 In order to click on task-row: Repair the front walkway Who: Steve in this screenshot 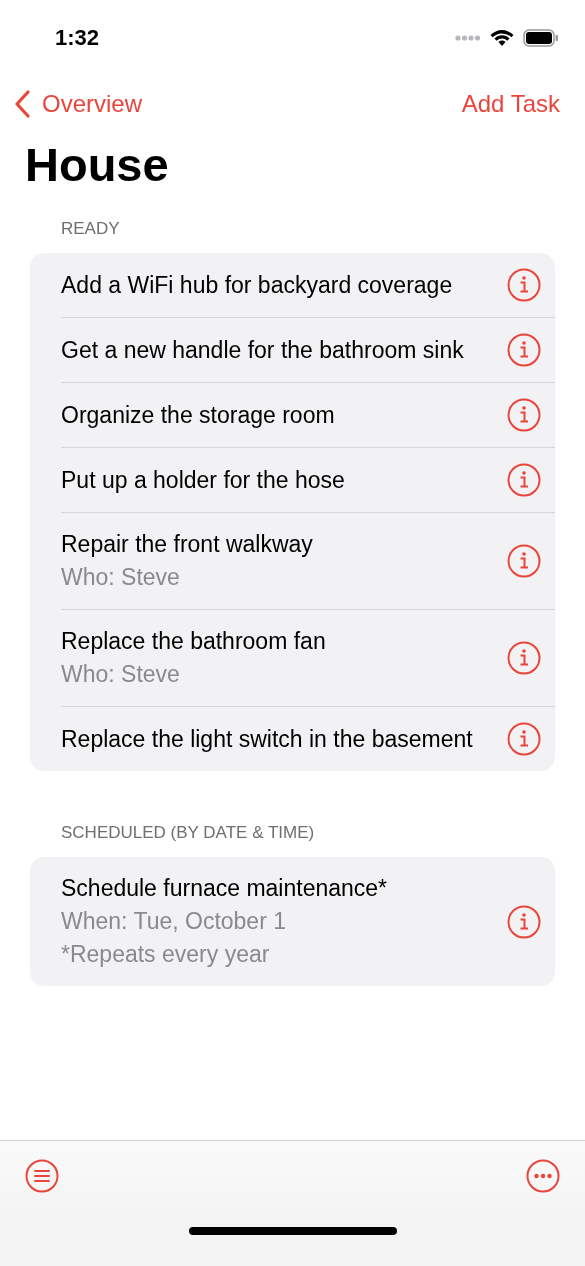, I will do `click(308, 560)`.